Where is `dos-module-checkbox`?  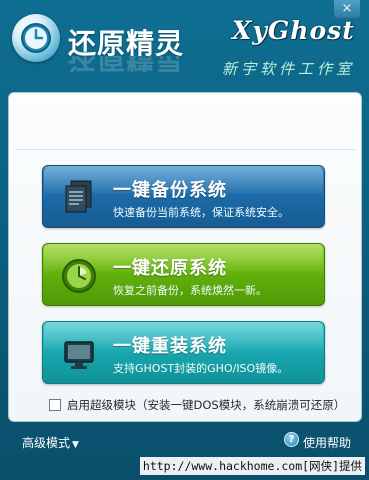
dos-module-checkbox is located at coordinates (55, 405).